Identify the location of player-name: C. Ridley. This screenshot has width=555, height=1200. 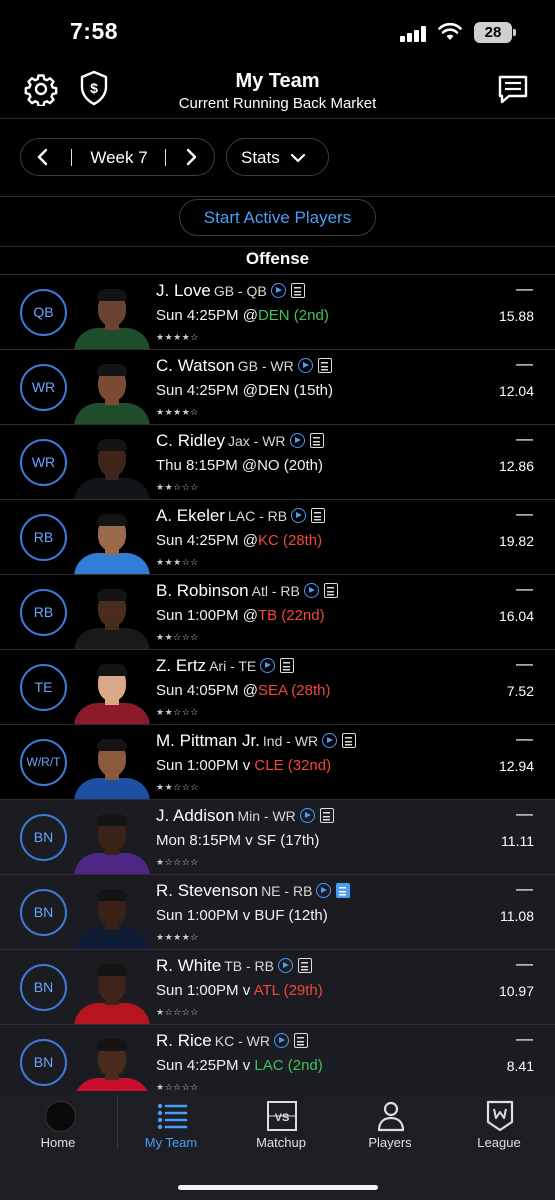
(190, 440).